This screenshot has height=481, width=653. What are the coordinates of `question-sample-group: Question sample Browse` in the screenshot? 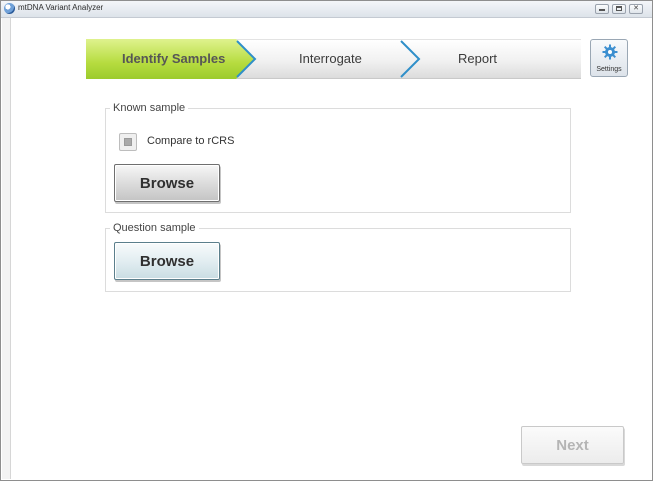 It's located at (338, 257).